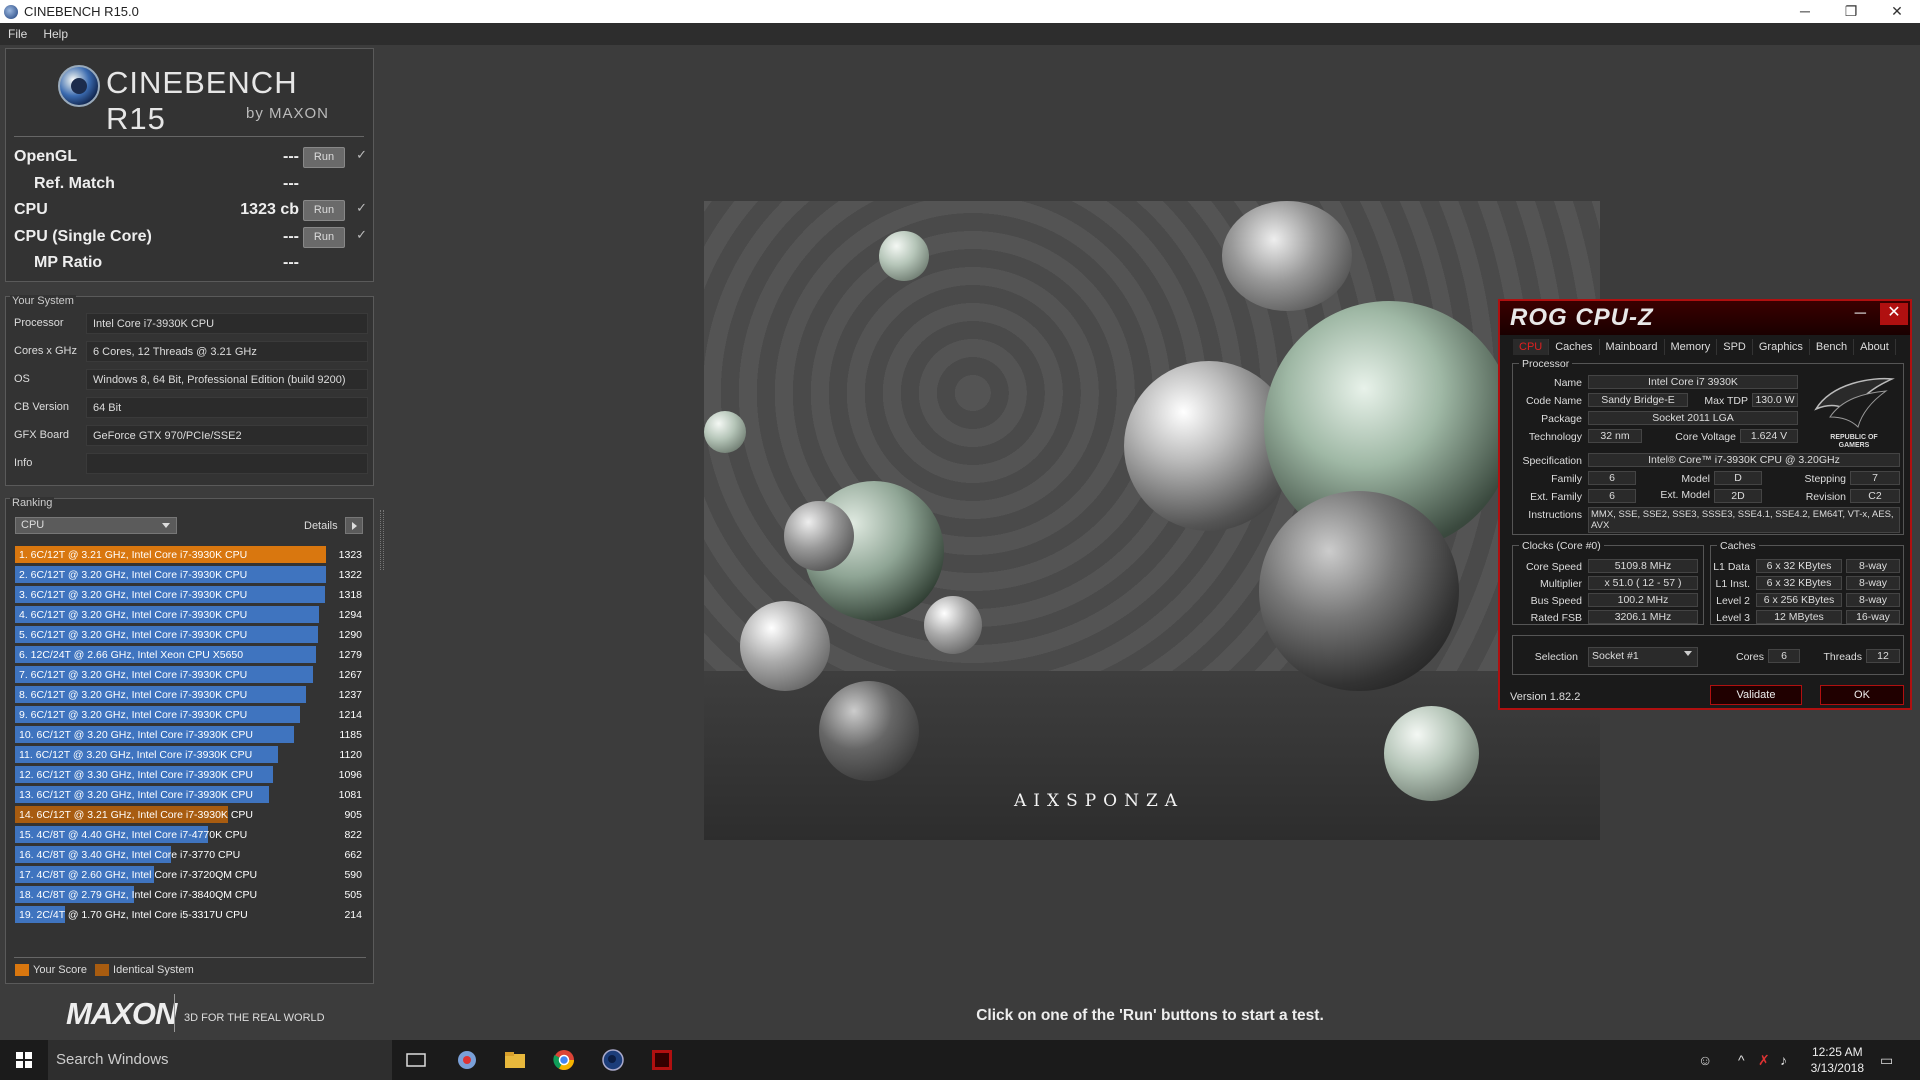 The height and width of the screenshot is (1080, 1920). Describe the element at coordinates (1854, 437) in the screenshot. I see `svg-text: REPUBLIC OF` at that location.